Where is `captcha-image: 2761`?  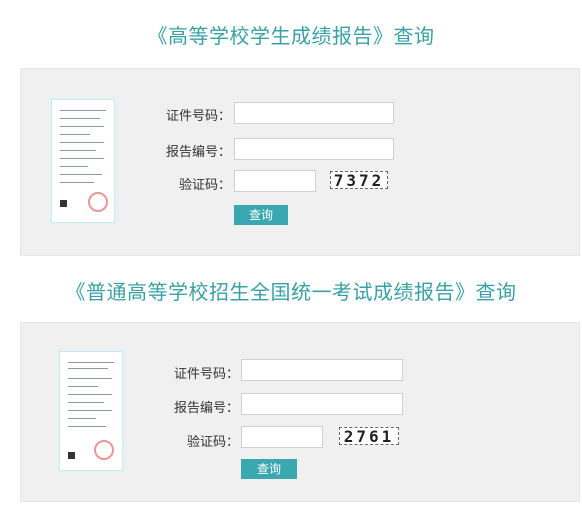 captcha-image: 2761 is located at coordinates (369, 436).